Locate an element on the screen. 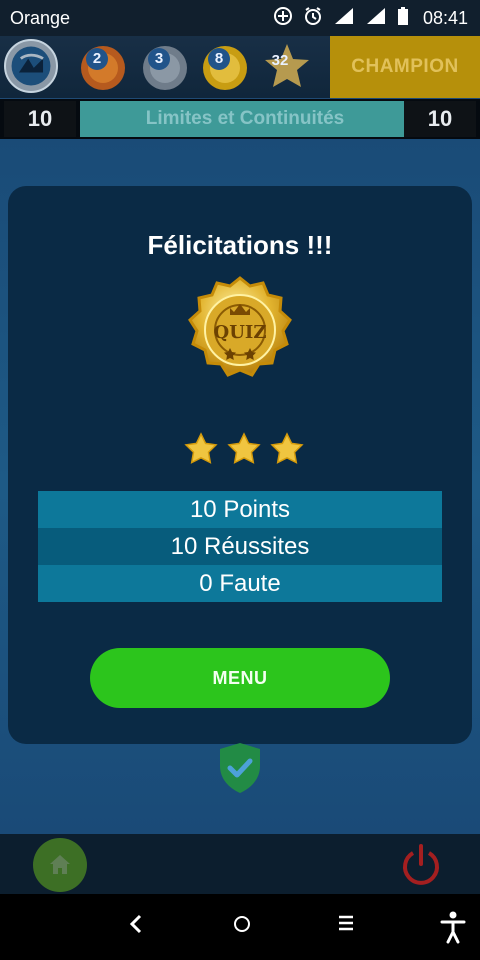 The image size is (480, 960). alarm-icon is located at coordinates (313, 18).